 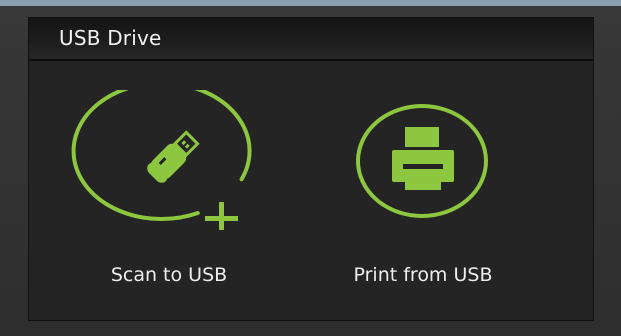 I want to click on usb-drive-add-icon, so click(x=161, y=160).